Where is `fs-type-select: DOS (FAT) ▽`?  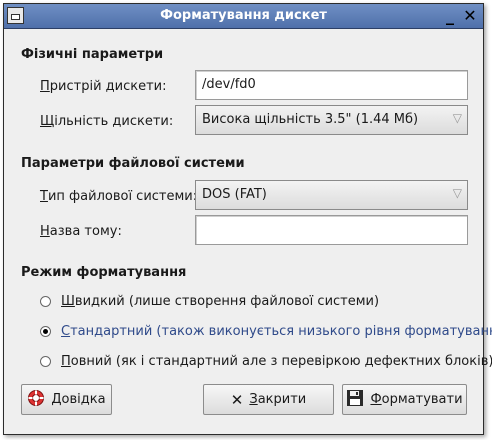 fs-type-select: DOS (FAT) ▽ is located at coordinates (331, 195).